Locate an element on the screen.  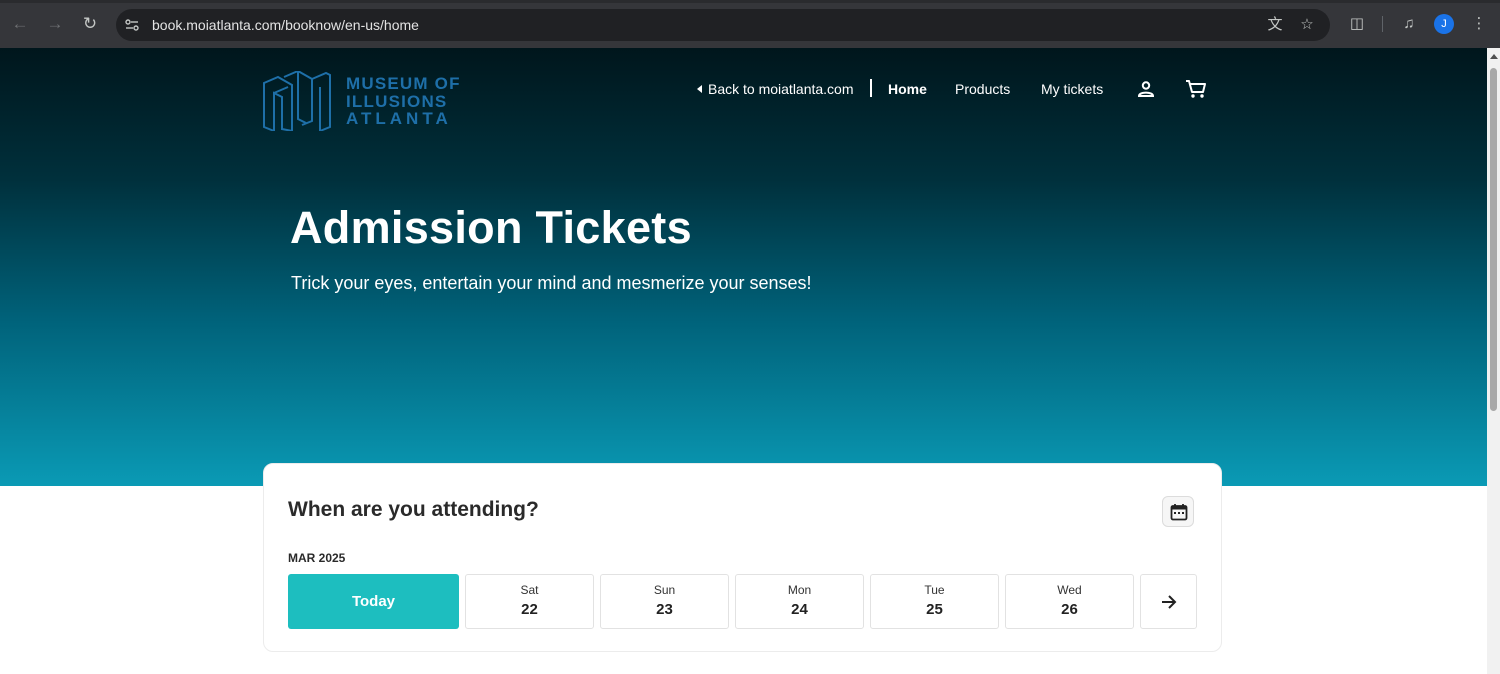
logo-line-3: ATLANTA is located at coordinates (399, 118).